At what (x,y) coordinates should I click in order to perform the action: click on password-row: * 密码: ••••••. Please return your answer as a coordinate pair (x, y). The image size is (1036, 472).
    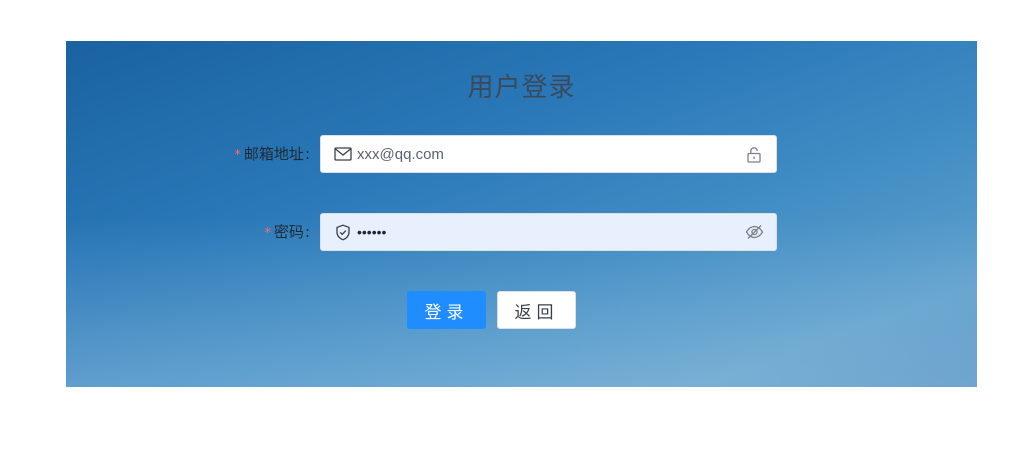
    Looking at the image, I should click on (521, 232).